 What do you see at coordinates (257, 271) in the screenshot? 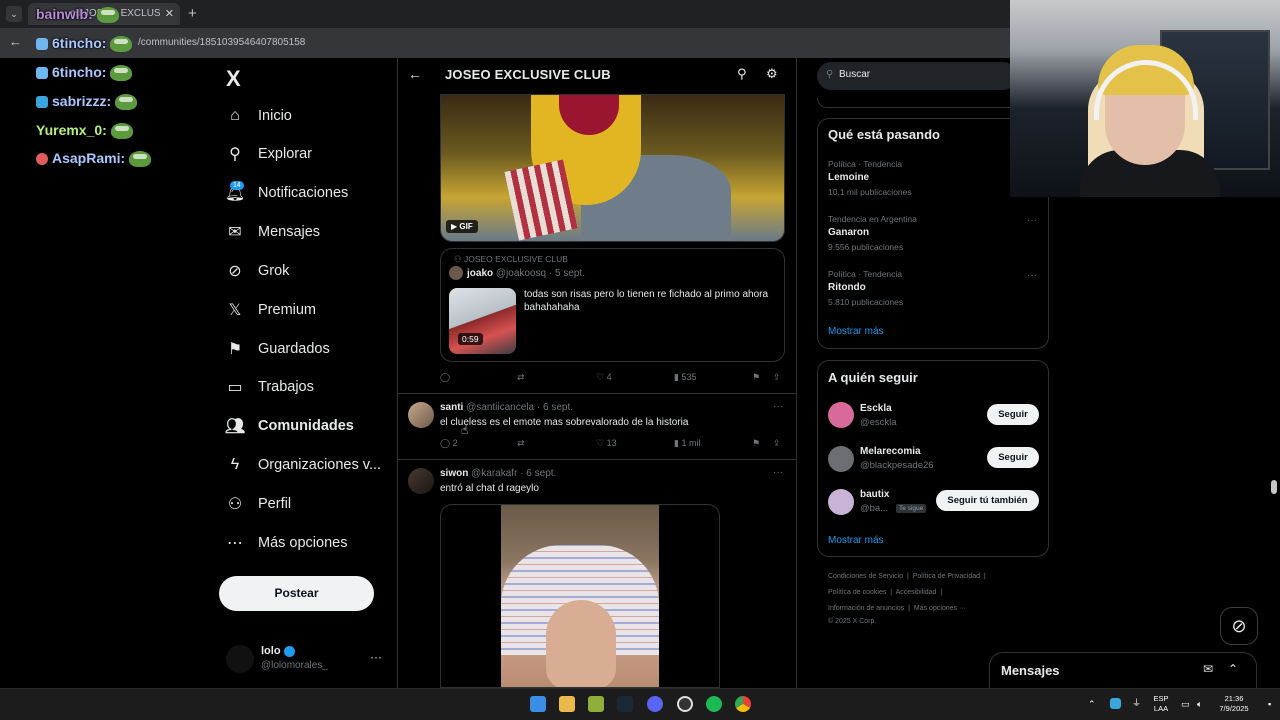
I see `nav-item-grok: ⊘ Grok` at bounding box center [257, 271].